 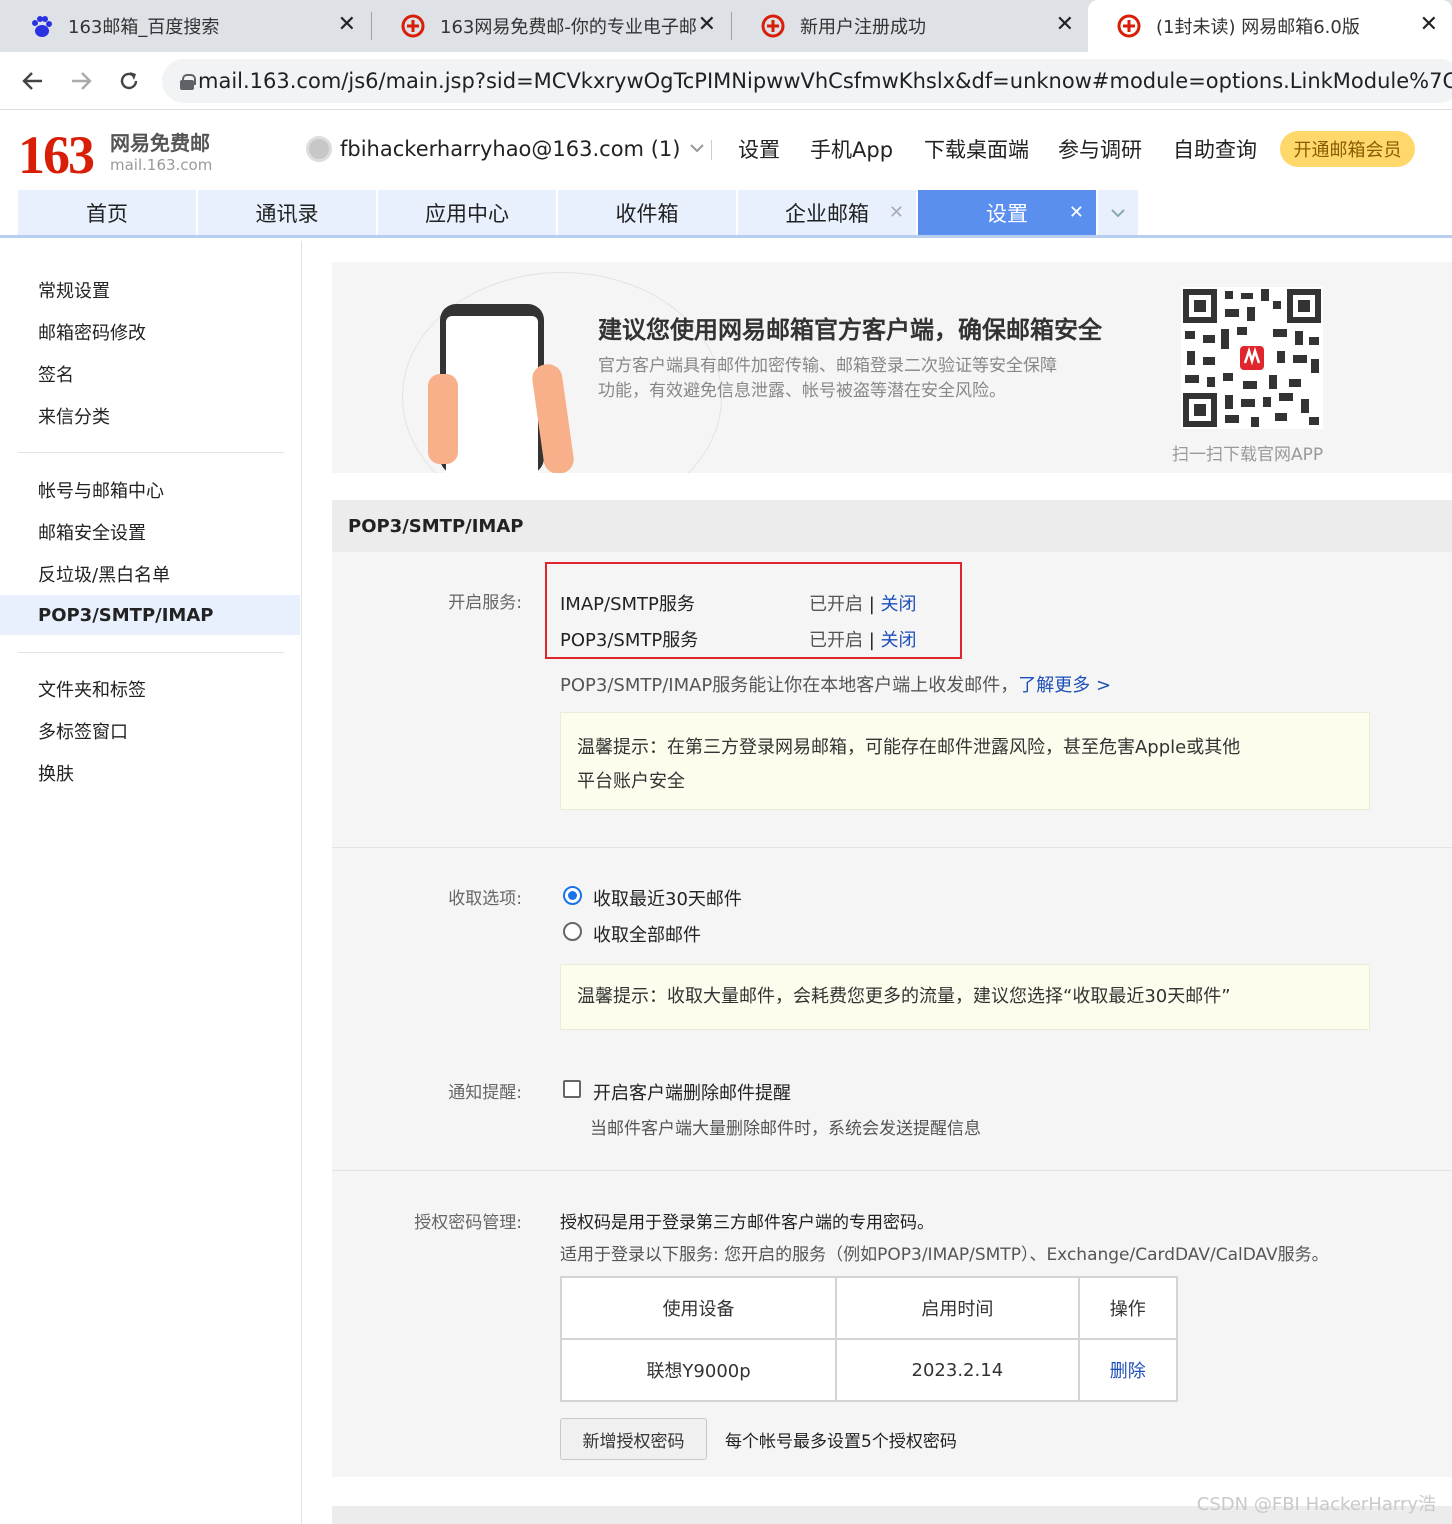 I want to click on table-header: 操作, so click(x=1128, y=1308).